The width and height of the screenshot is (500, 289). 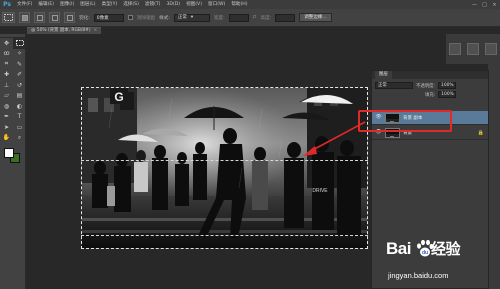 I want to click on healing-icon: ✚, so click(x=6, y=75).